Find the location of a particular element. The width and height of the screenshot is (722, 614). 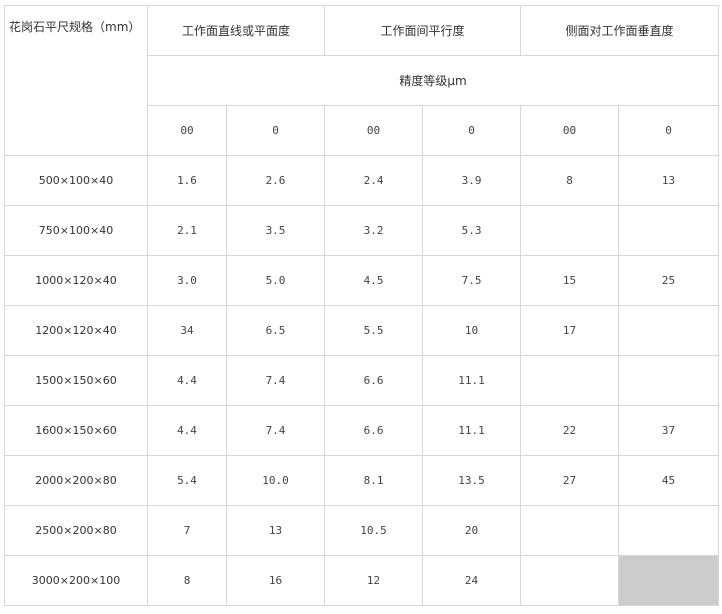

value-cell: 3.5 is located at coordinates (275, 230).